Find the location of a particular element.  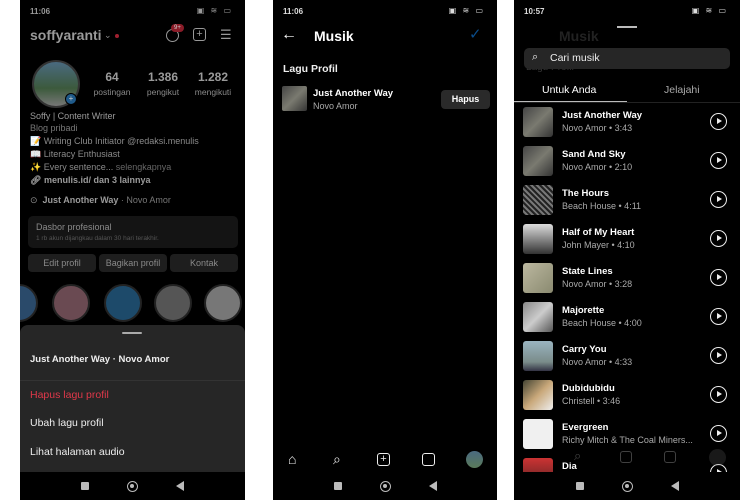

song-subtitle: Christell • 3:46 is located at coordinates (591, 401).